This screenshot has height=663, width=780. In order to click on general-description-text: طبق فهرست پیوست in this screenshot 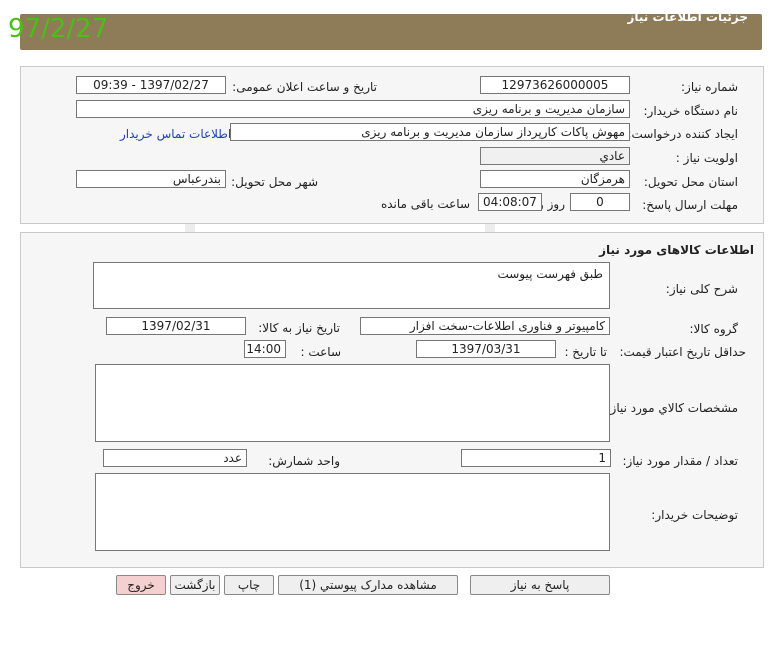, I will do `click(550, 274)`.